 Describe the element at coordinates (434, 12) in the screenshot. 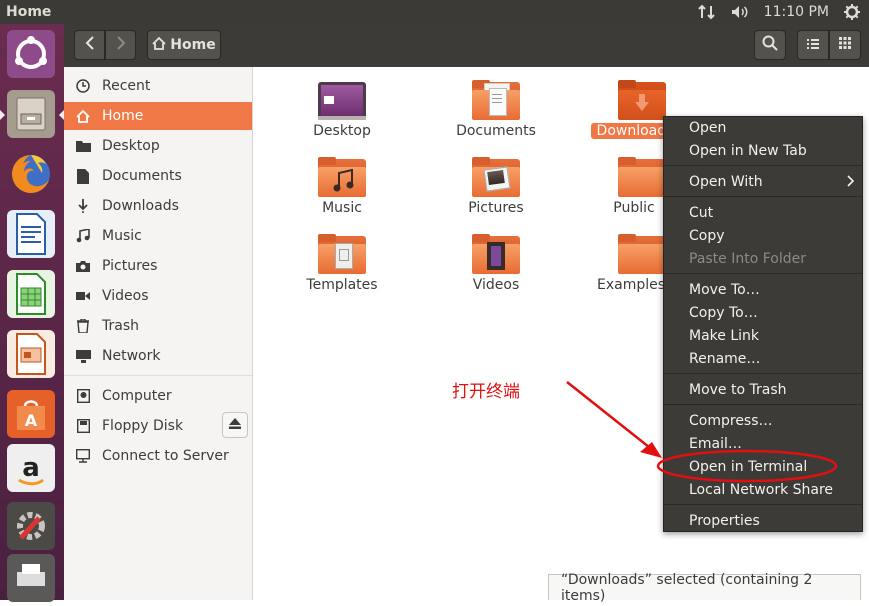

I see `top-panel: Home 11:10 PM` at that location.